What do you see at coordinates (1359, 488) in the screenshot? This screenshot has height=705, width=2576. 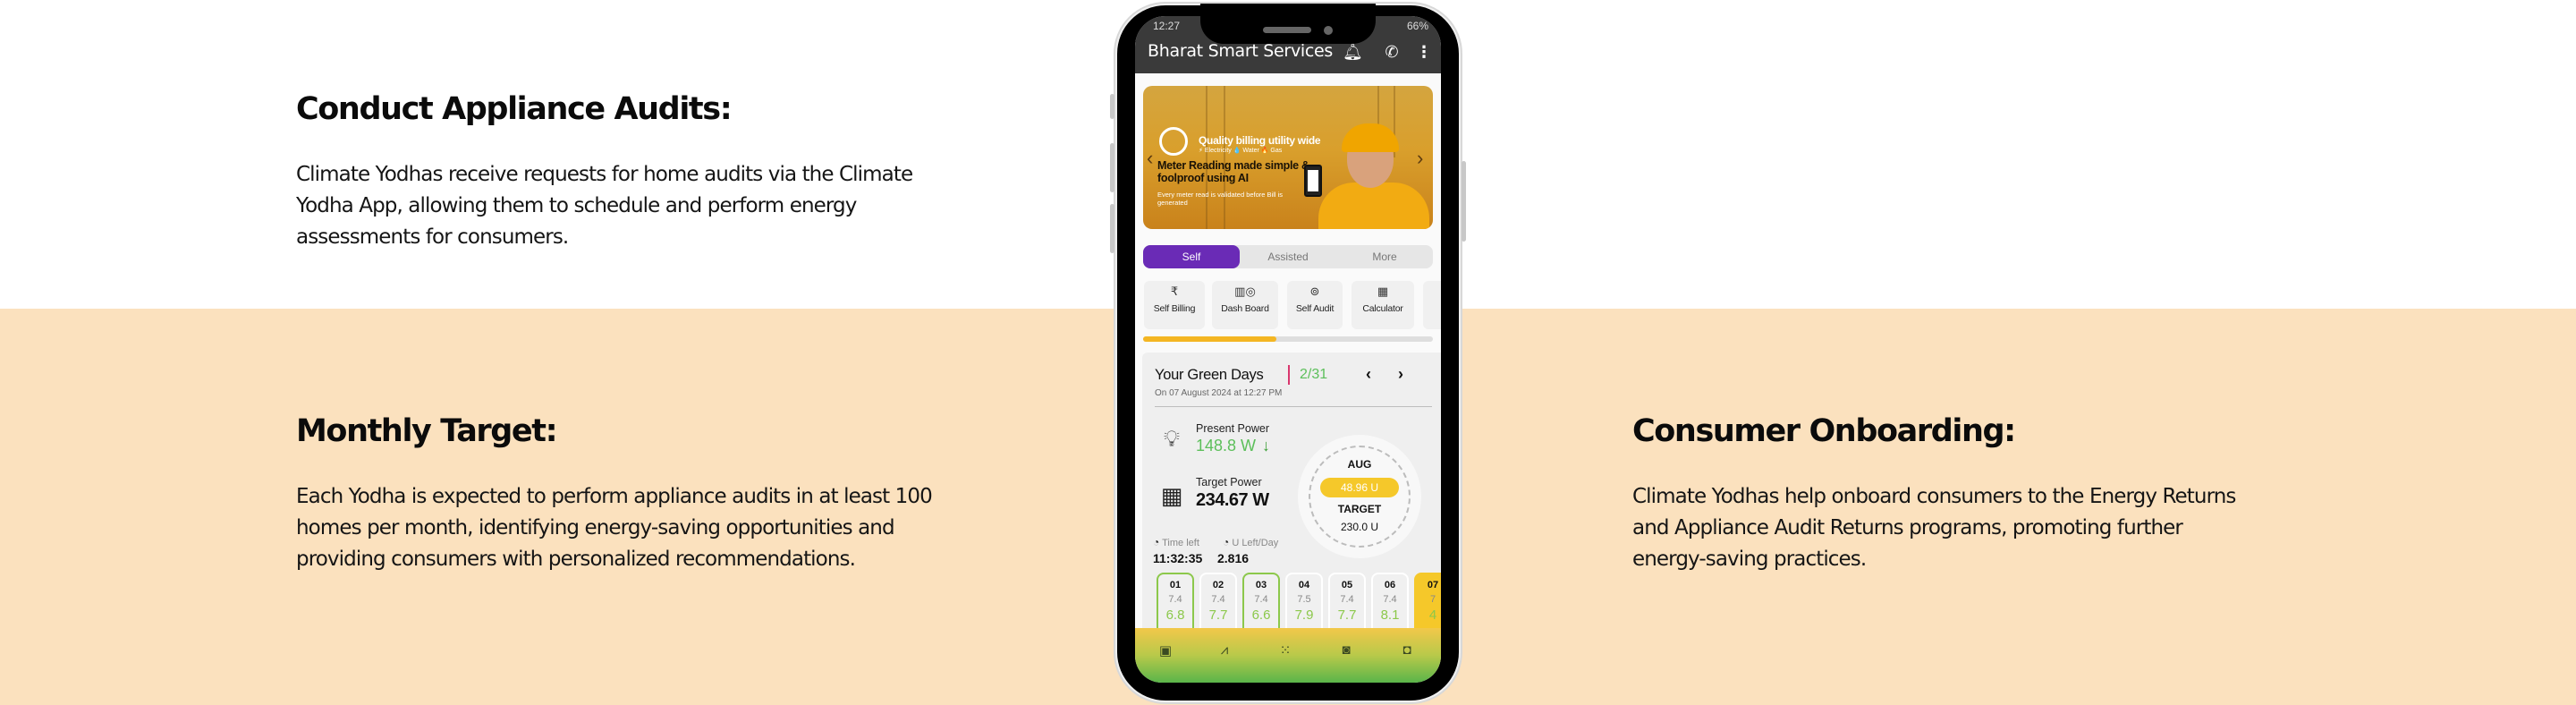 I see `month-usage-badge: 48.96 U` at bounding box center [1359, 488].